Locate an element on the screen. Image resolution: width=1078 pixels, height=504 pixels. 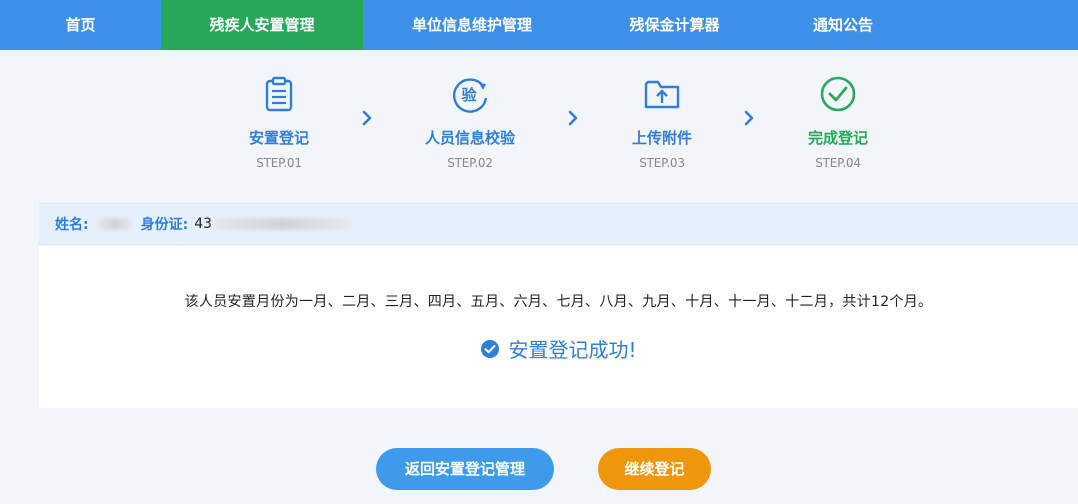
verify-glyph: 验 is located at coordinates (469, 95).